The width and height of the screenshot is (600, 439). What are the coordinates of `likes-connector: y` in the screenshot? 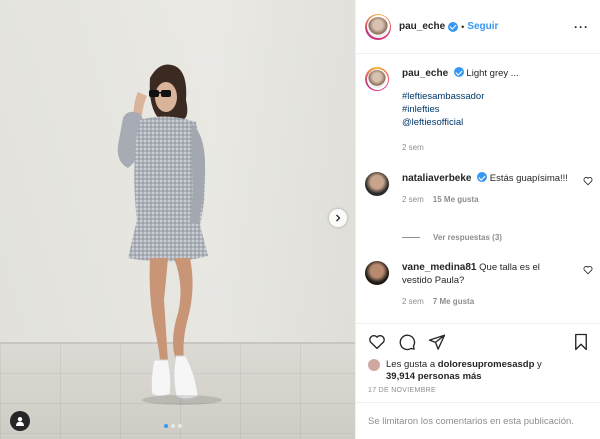 It's located at (538, 364).